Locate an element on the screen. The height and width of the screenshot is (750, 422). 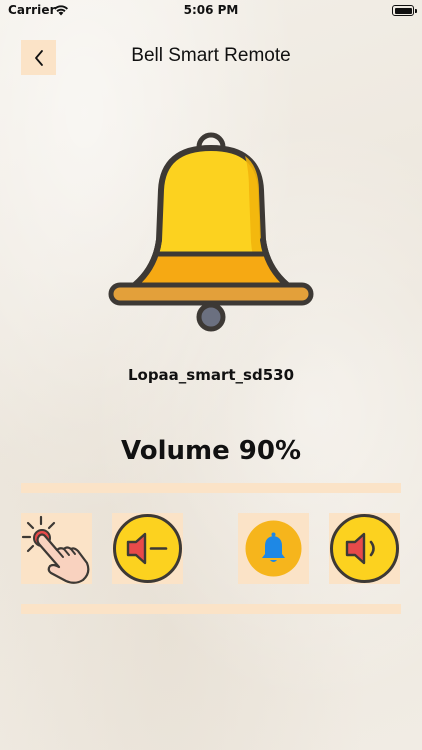
device-name: Lopaa_smart_sd530 is located at coordinates (211, 375).